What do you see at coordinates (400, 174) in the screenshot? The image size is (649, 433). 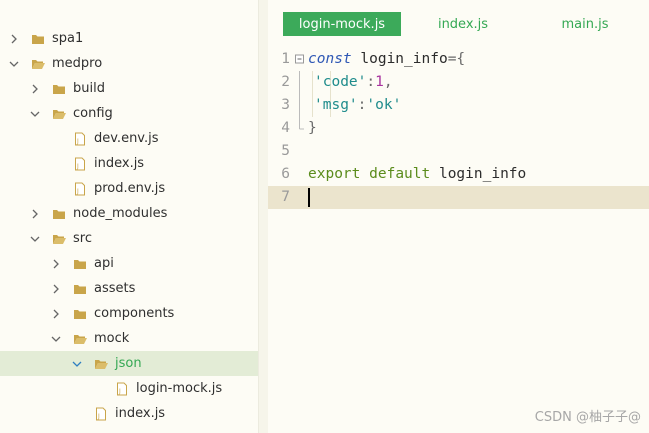 I see `code-token: default` at bounding box center [400, 174].